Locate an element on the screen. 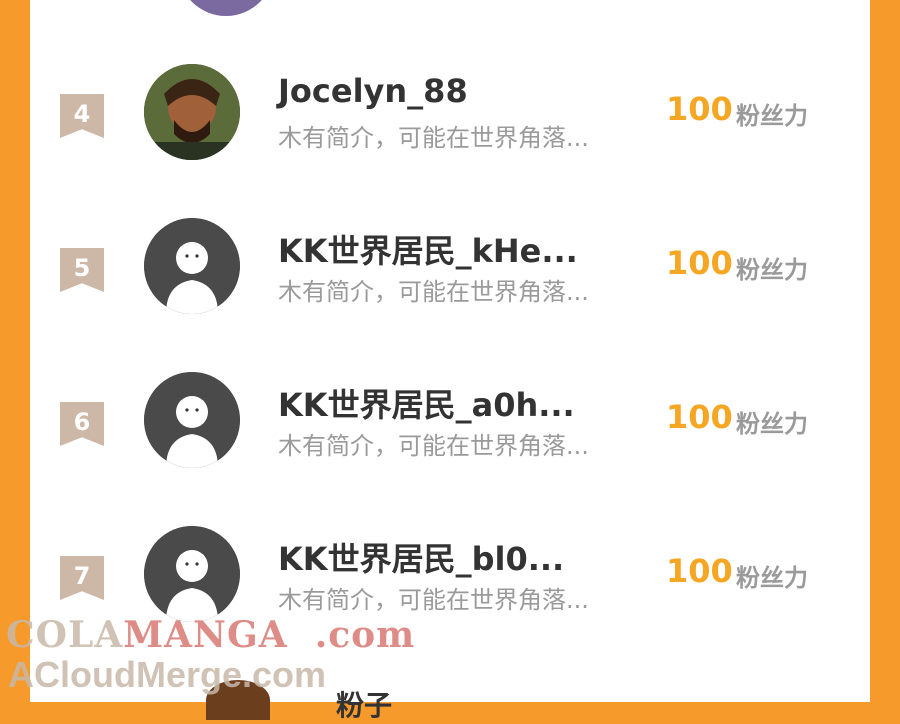 This screenshot has width=900, height=724. user-photo-icon is located at coordinates (192, 112).